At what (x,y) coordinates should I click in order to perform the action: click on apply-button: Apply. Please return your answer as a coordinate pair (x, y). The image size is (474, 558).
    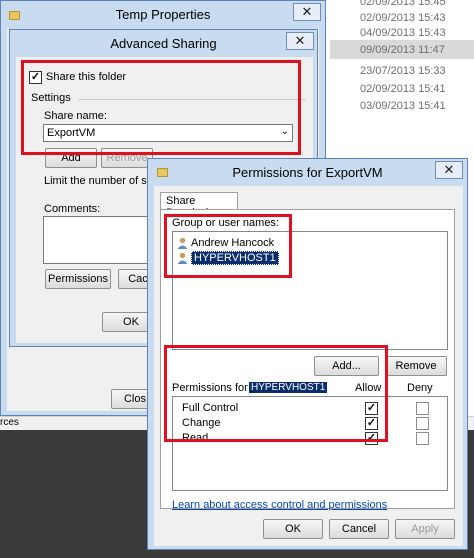
    Looking at the image, I should click on (425, 529).